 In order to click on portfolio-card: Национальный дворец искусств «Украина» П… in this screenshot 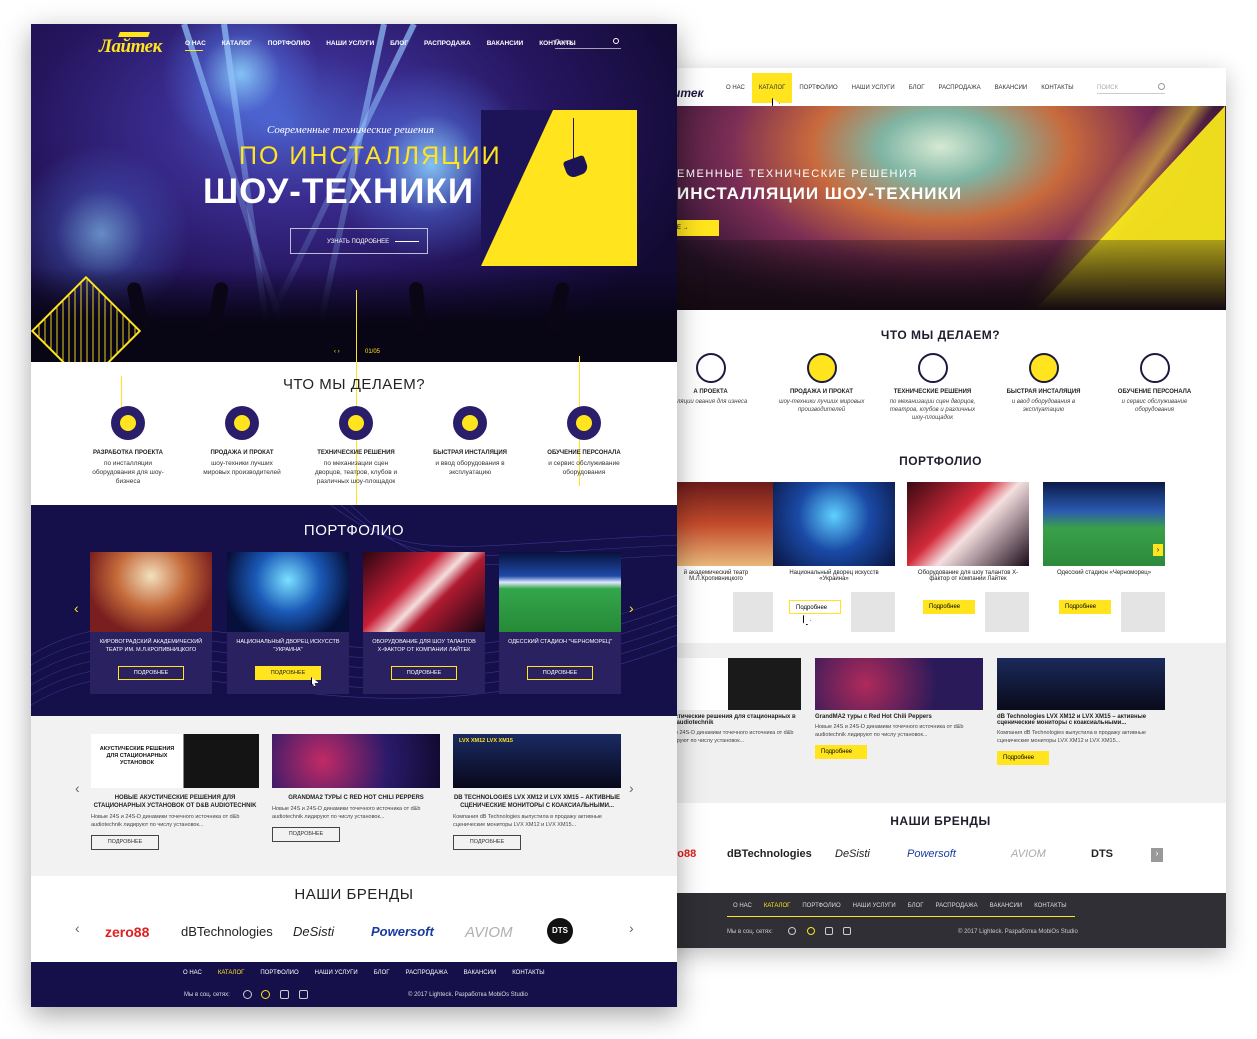, I will do `click(834, 562)`.